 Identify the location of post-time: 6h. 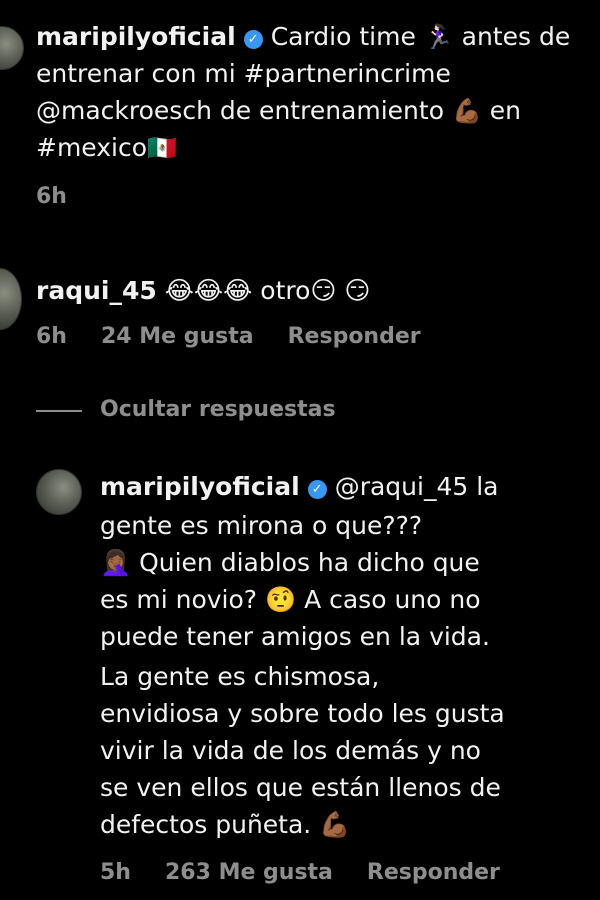
(51, 196).